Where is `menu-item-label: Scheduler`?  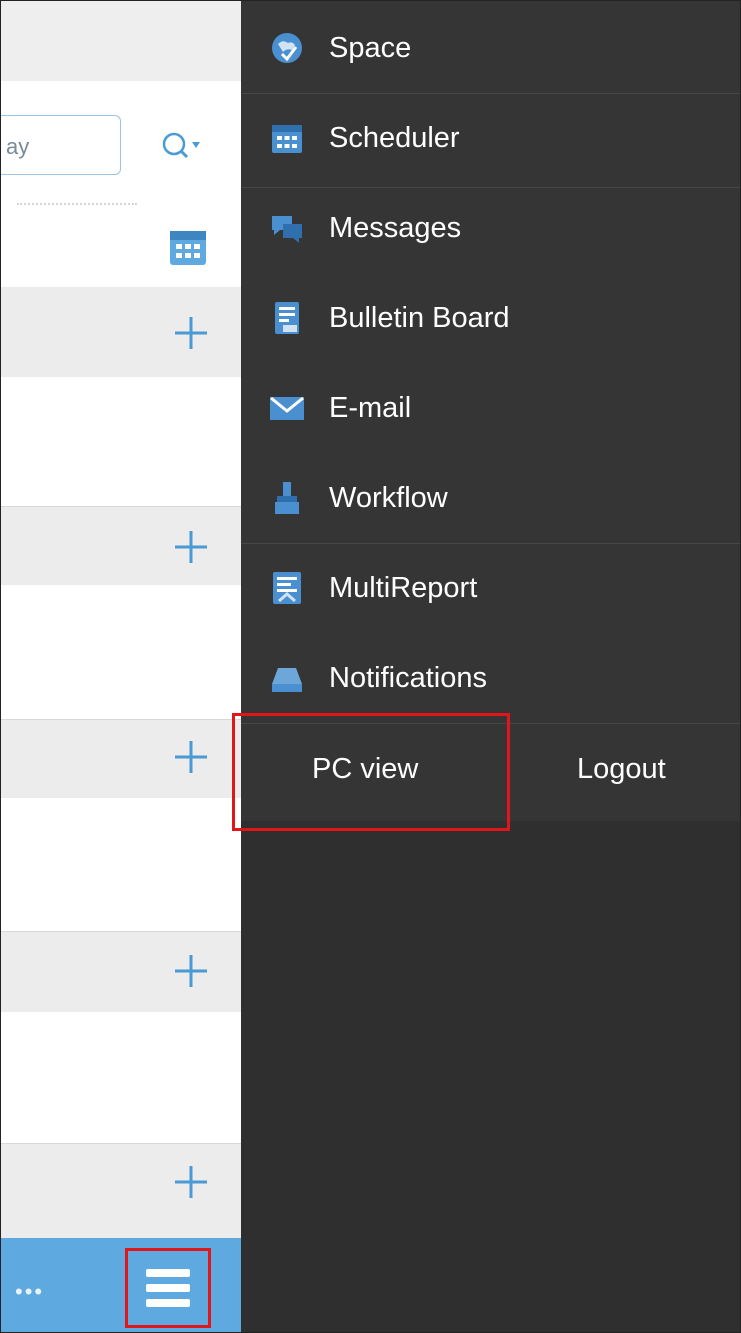 menu-item-label: Scheduler is located at coordinates (394, 137).